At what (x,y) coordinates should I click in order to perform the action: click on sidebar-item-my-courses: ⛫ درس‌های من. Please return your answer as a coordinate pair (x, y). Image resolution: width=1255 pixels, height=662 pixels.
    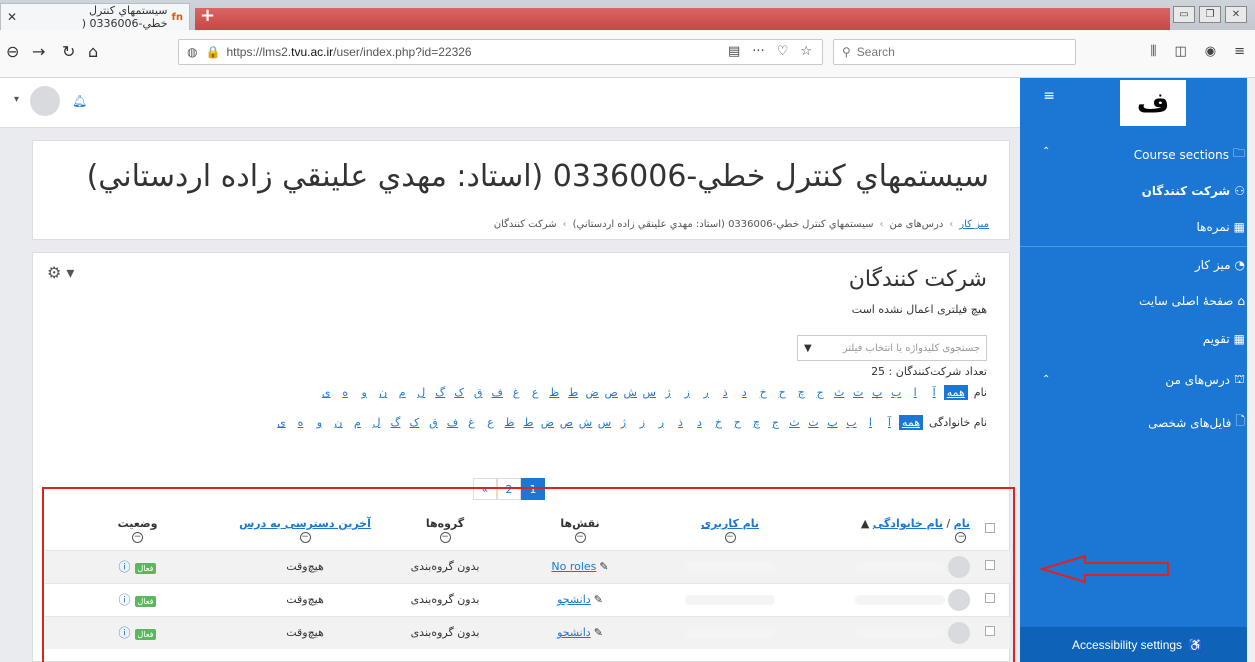
    Looking at the image, I should click on (1205, 380).